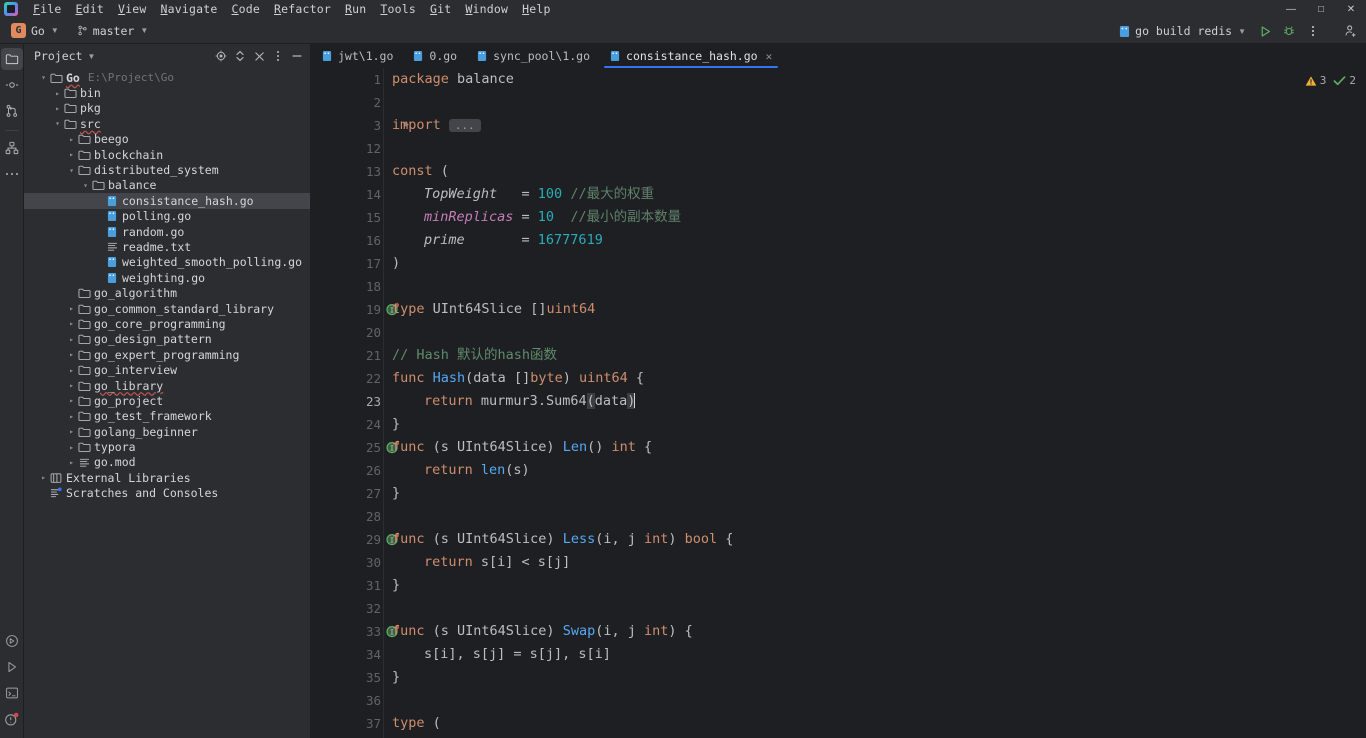  What do you see at coordinates (167, 477) in the screenshot?
I see `tree-node: ▸ External Libraries` at bounding box center [167, 477].